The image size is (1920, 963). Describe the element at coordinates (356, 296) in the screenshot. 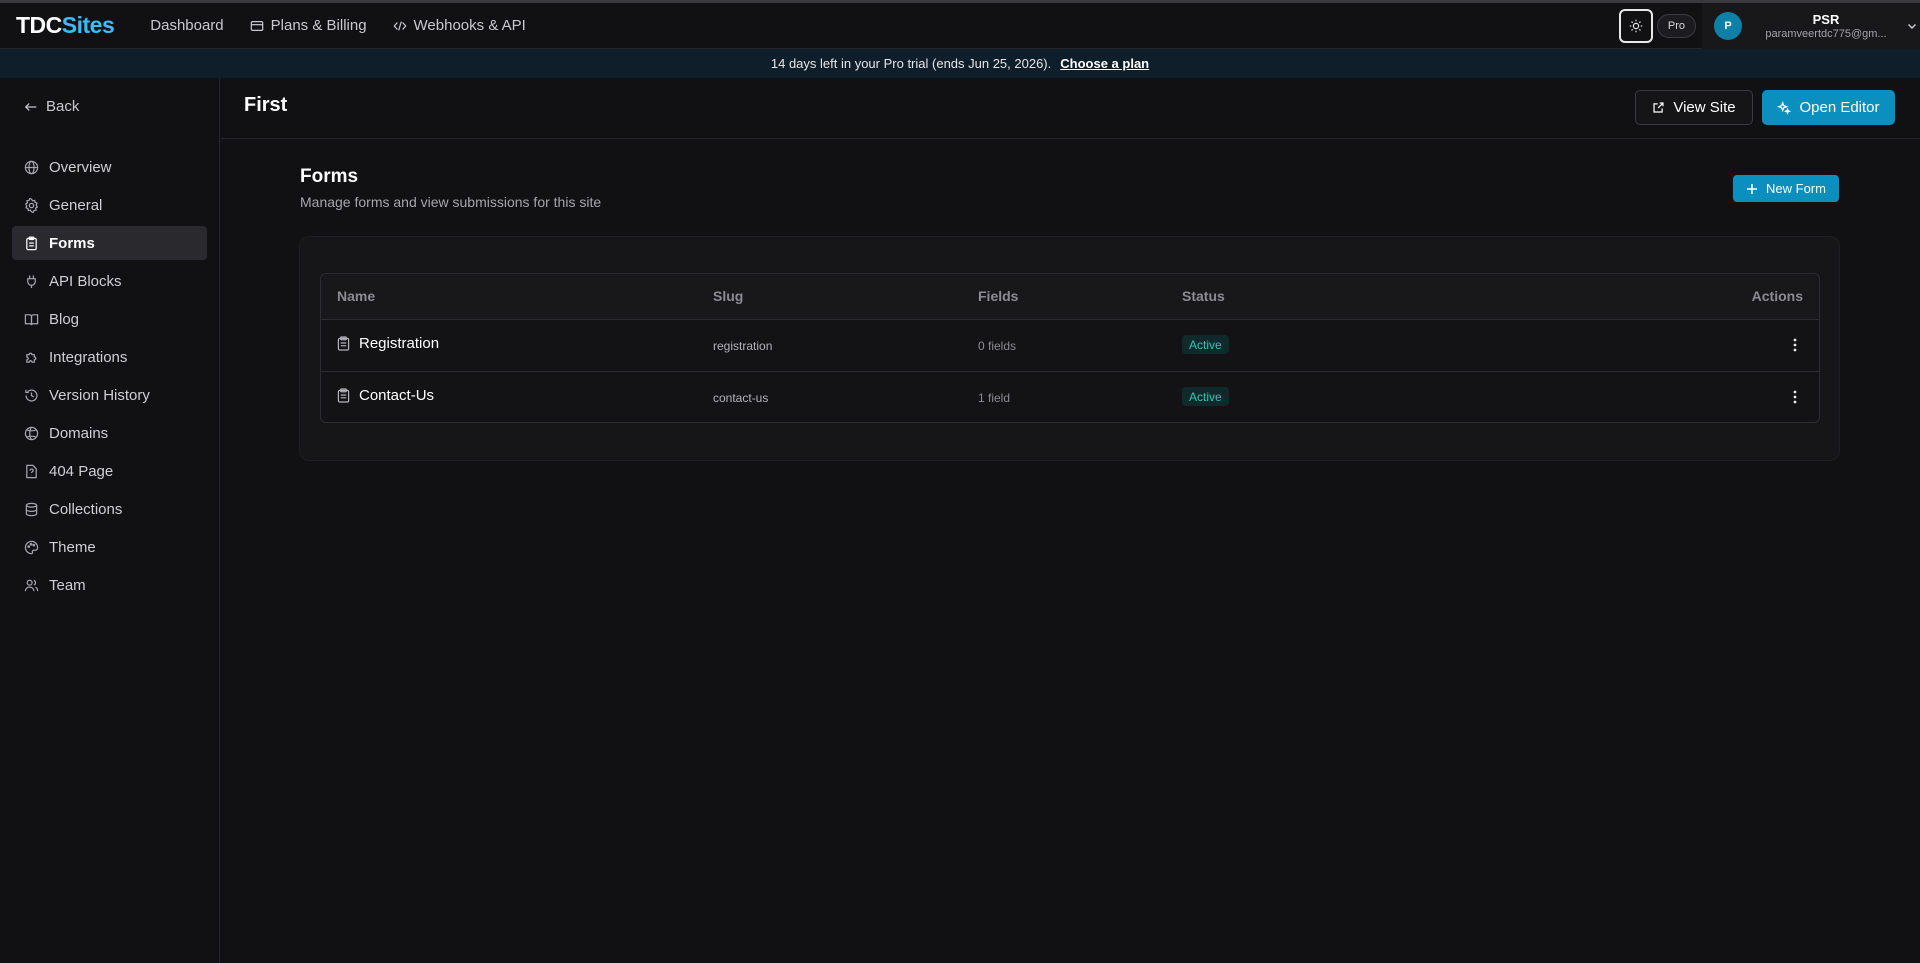

I see `column-header-name: Name` at that location.